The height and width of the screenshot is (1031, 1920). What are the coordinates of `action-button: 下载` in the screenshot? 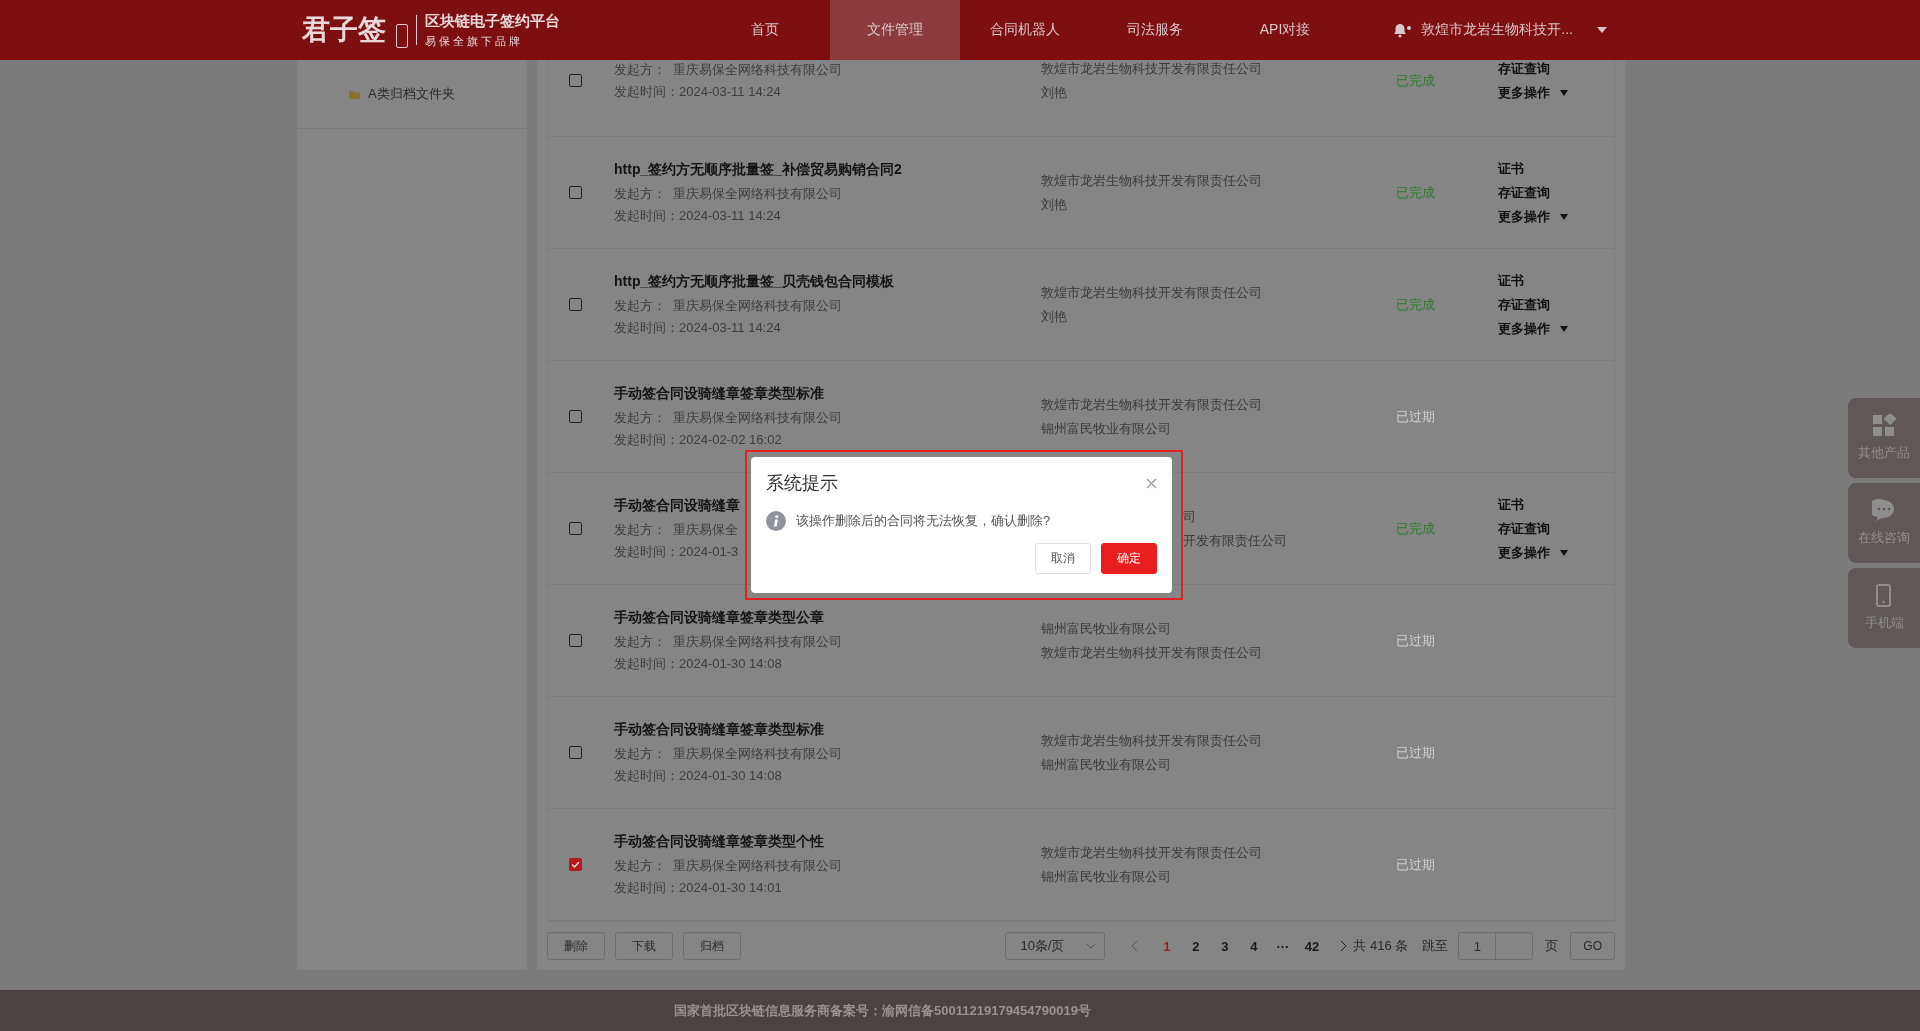 It's located at (644, 946).